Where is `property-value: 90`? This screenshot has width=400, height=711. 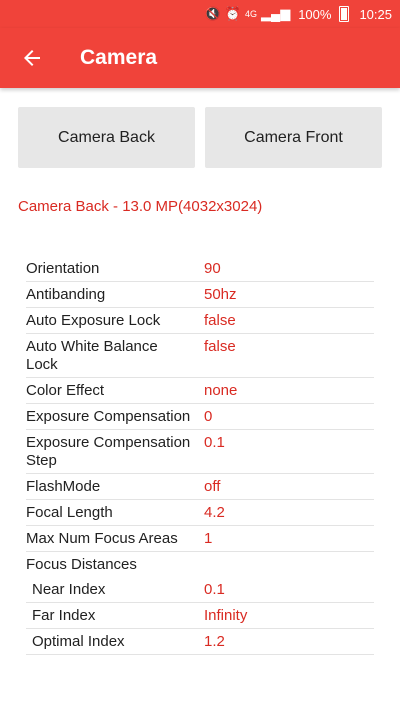
property-value: 90 is located at coordinates (212, 268).